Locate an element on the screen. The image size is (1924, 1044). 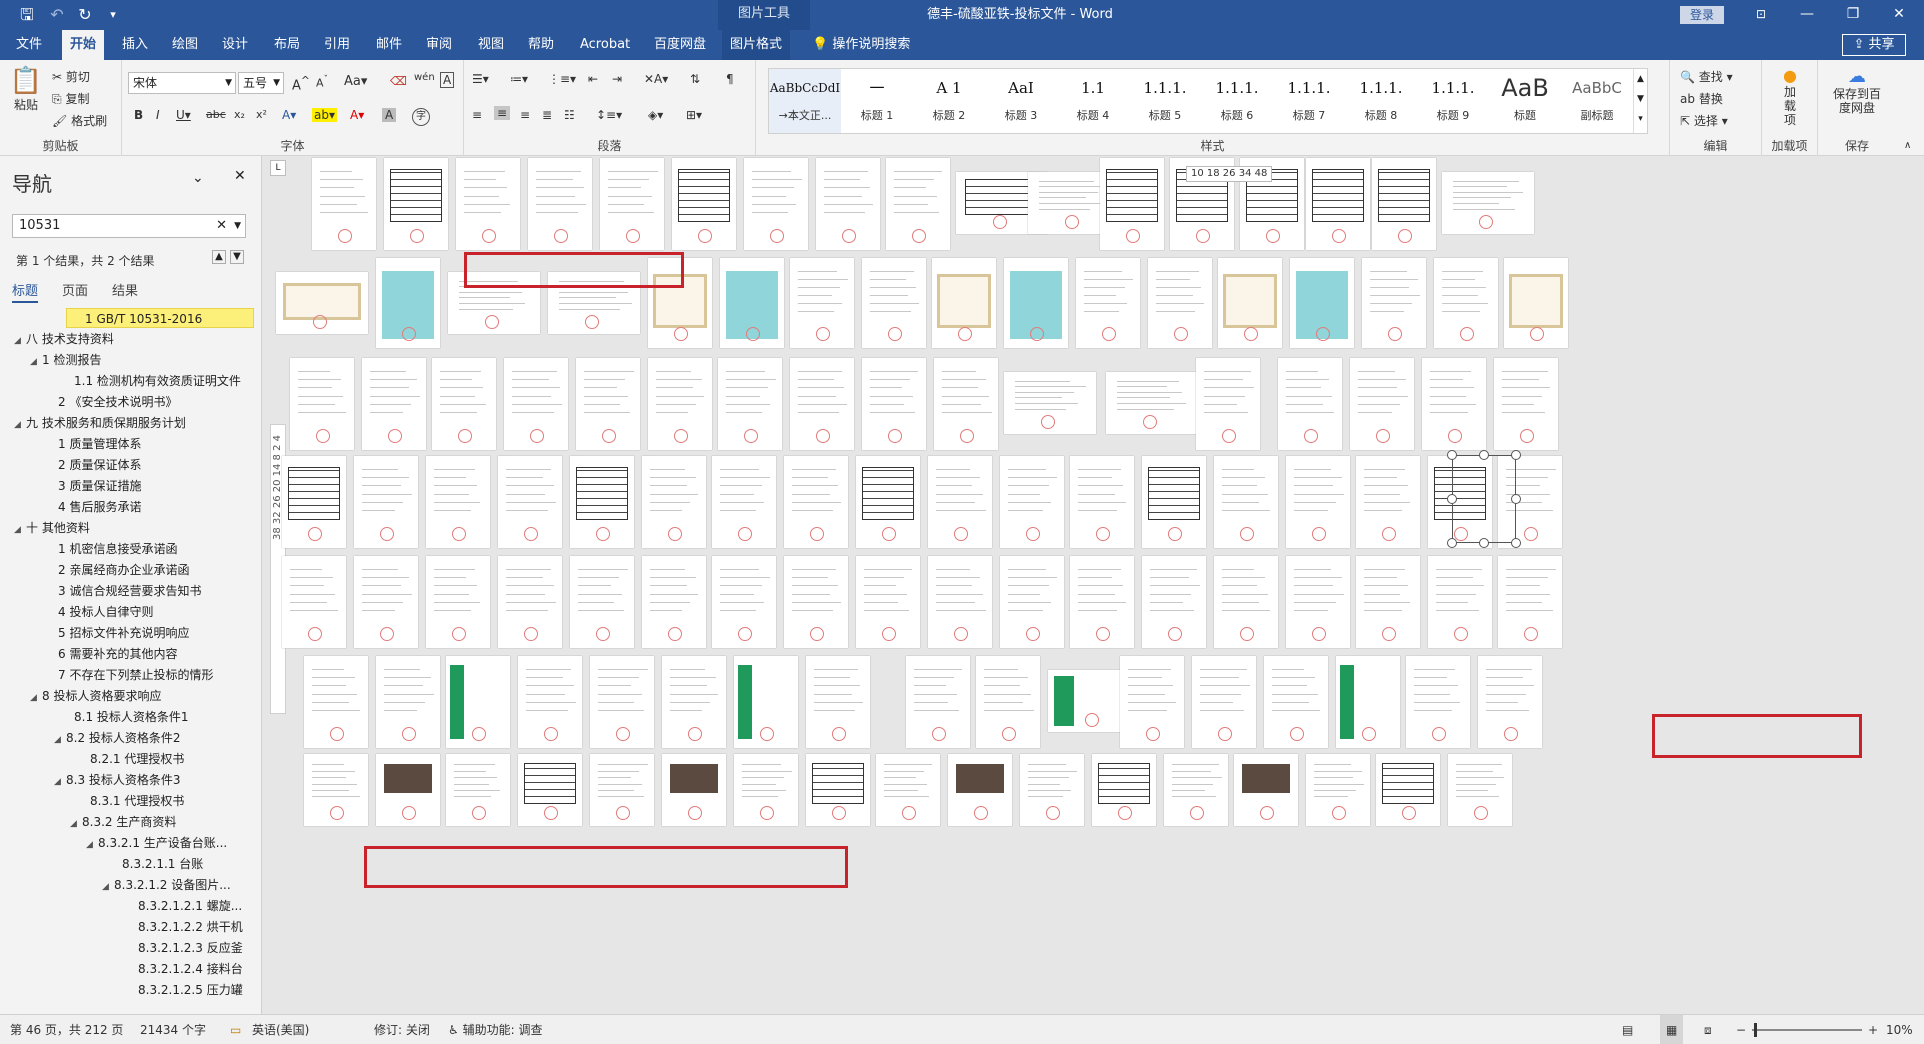
select-button: ⇱ 选择 ▾ is located at coordinates (1704, 120).